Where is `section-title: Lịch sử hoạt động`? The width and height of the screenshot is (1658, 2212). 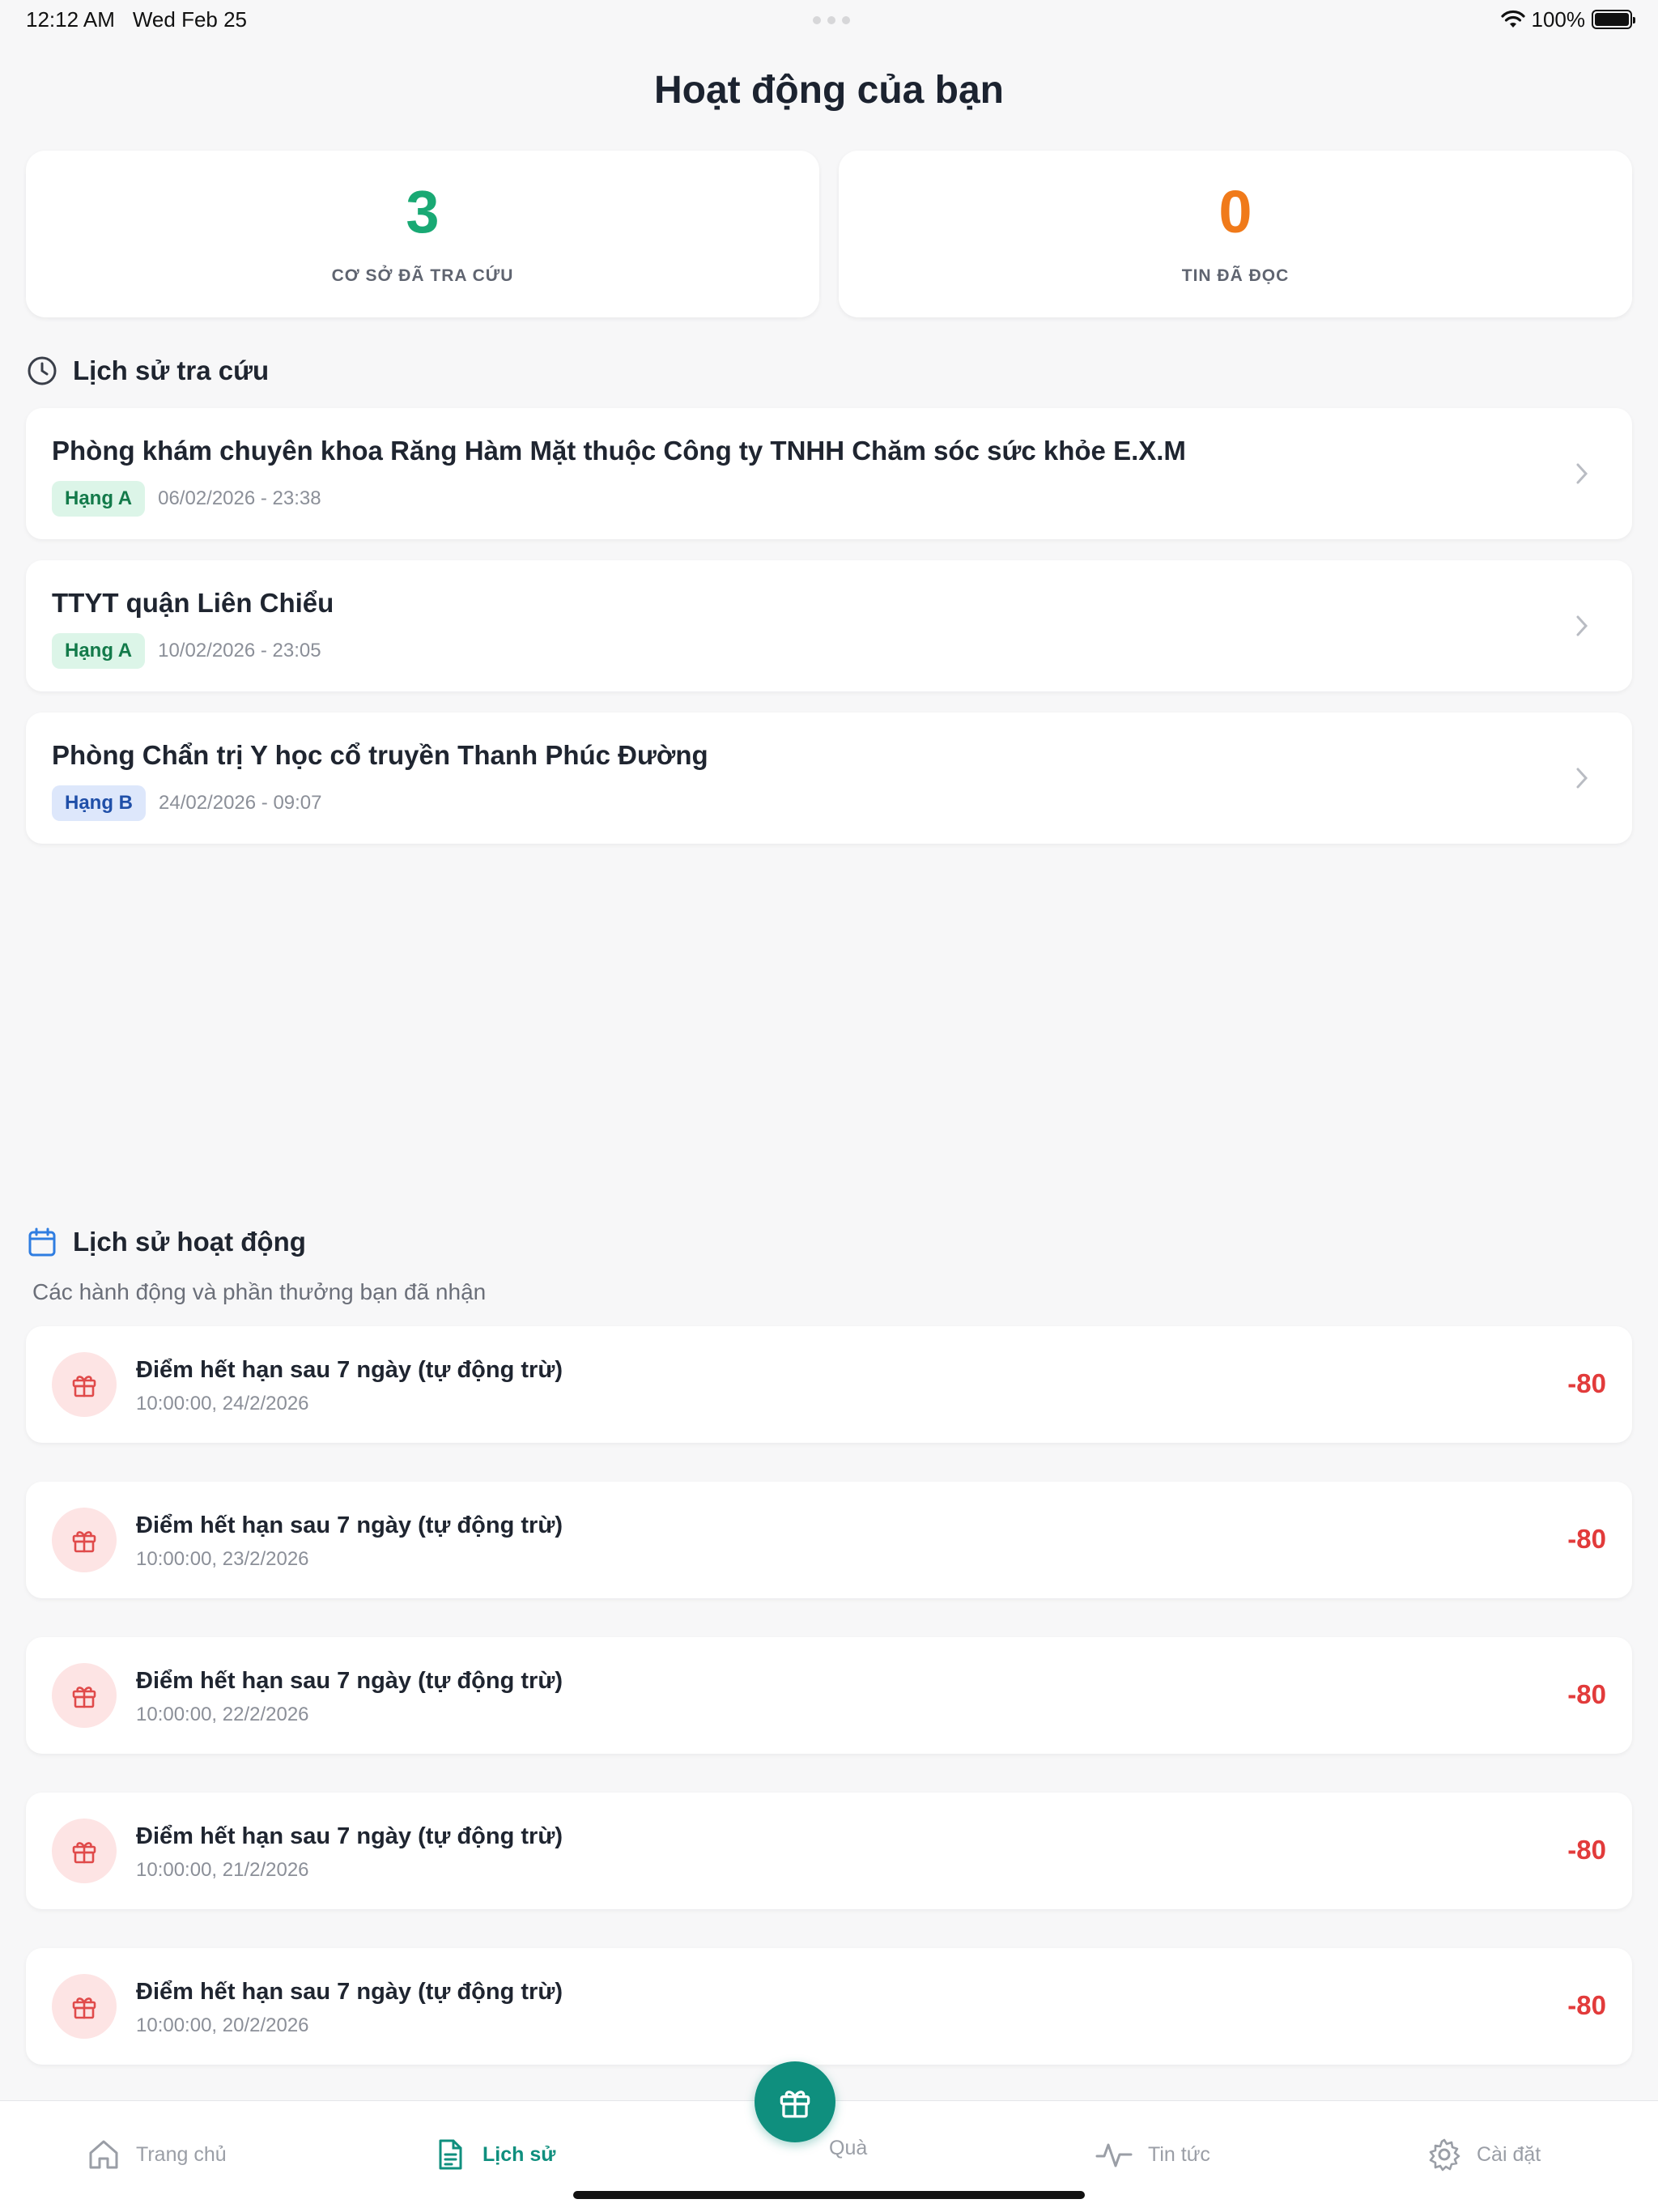
section-title: Lịch sử hoạt động is located at coordinates (189, 1242).